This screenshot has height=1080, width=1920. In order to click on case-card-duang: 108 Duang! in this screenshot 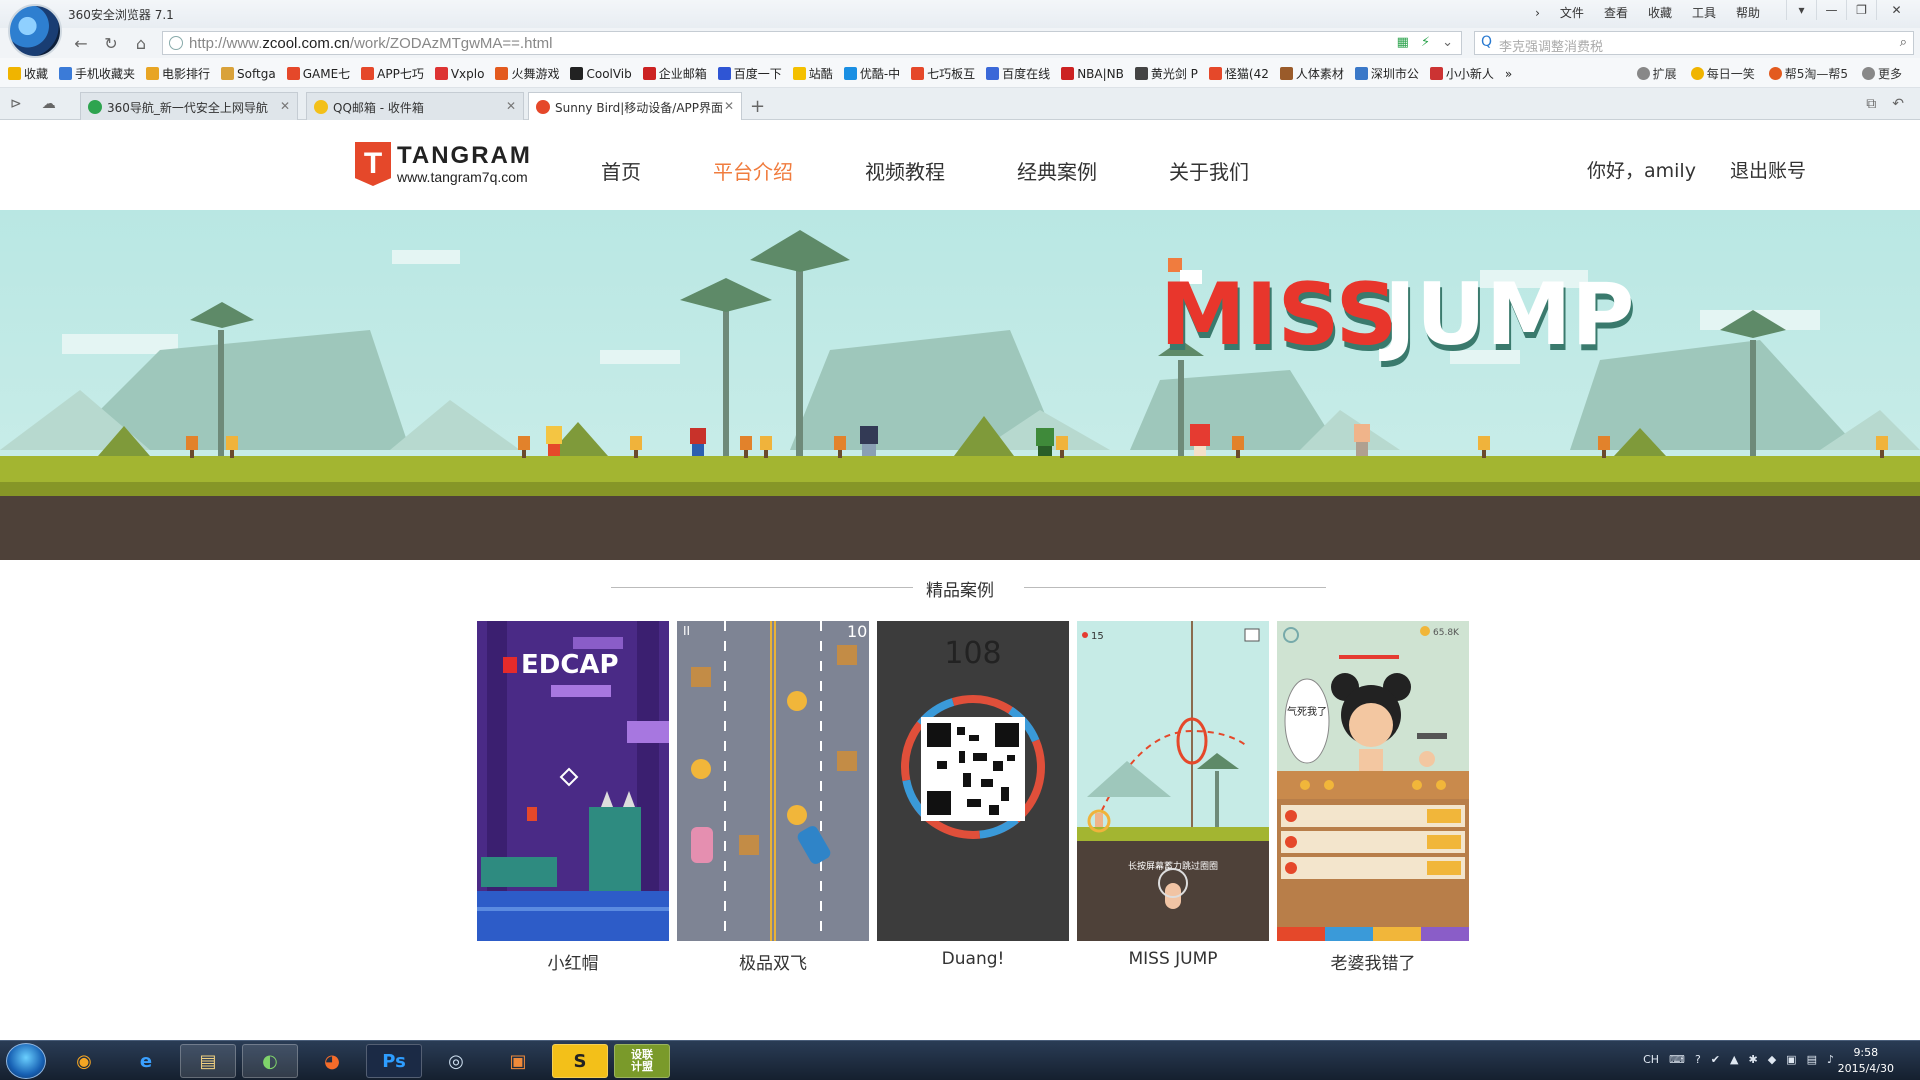, I will do `click(973, 797)`.